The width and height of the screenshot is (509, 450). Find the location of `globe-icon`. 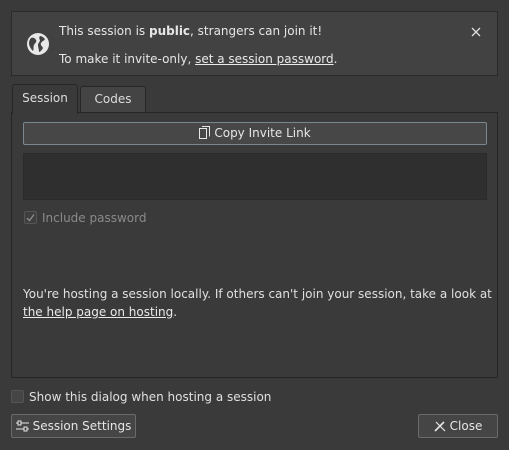

globe-icon is located at coordinates (38, 44).